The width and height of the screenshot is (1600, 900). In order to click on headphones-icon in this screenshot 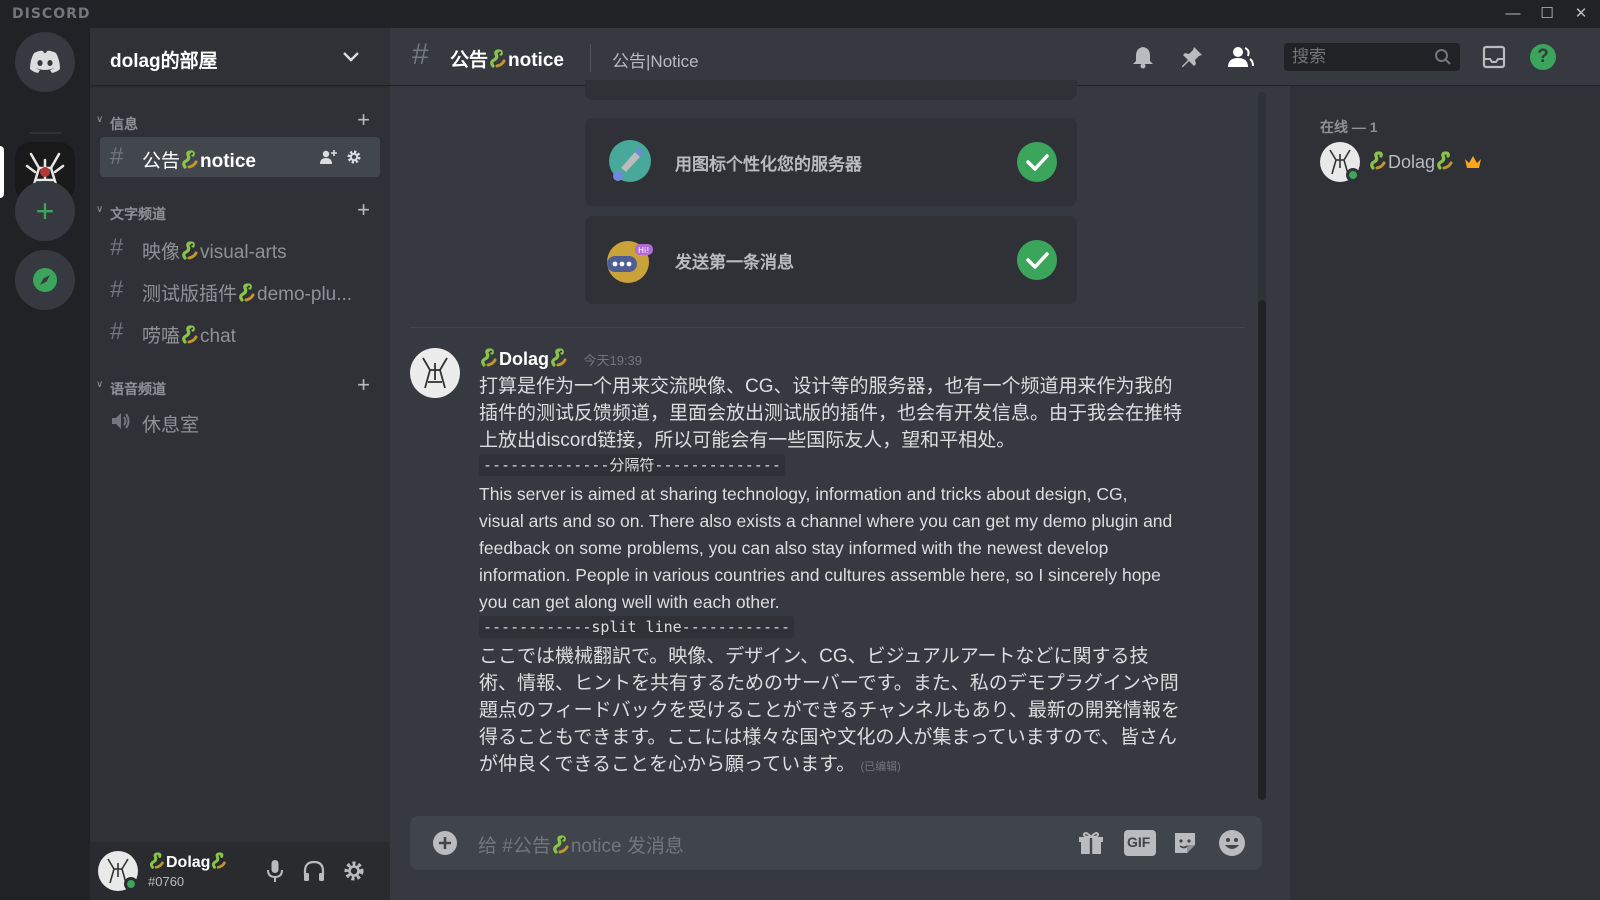, I will do `click(314, 871)`.